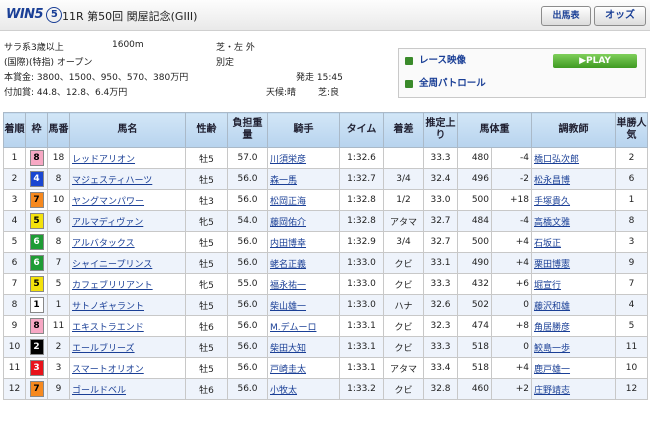  Describe the element at coordinates (566, 16) in the screenshot. I see `entries-button: 出馬表` at that location.